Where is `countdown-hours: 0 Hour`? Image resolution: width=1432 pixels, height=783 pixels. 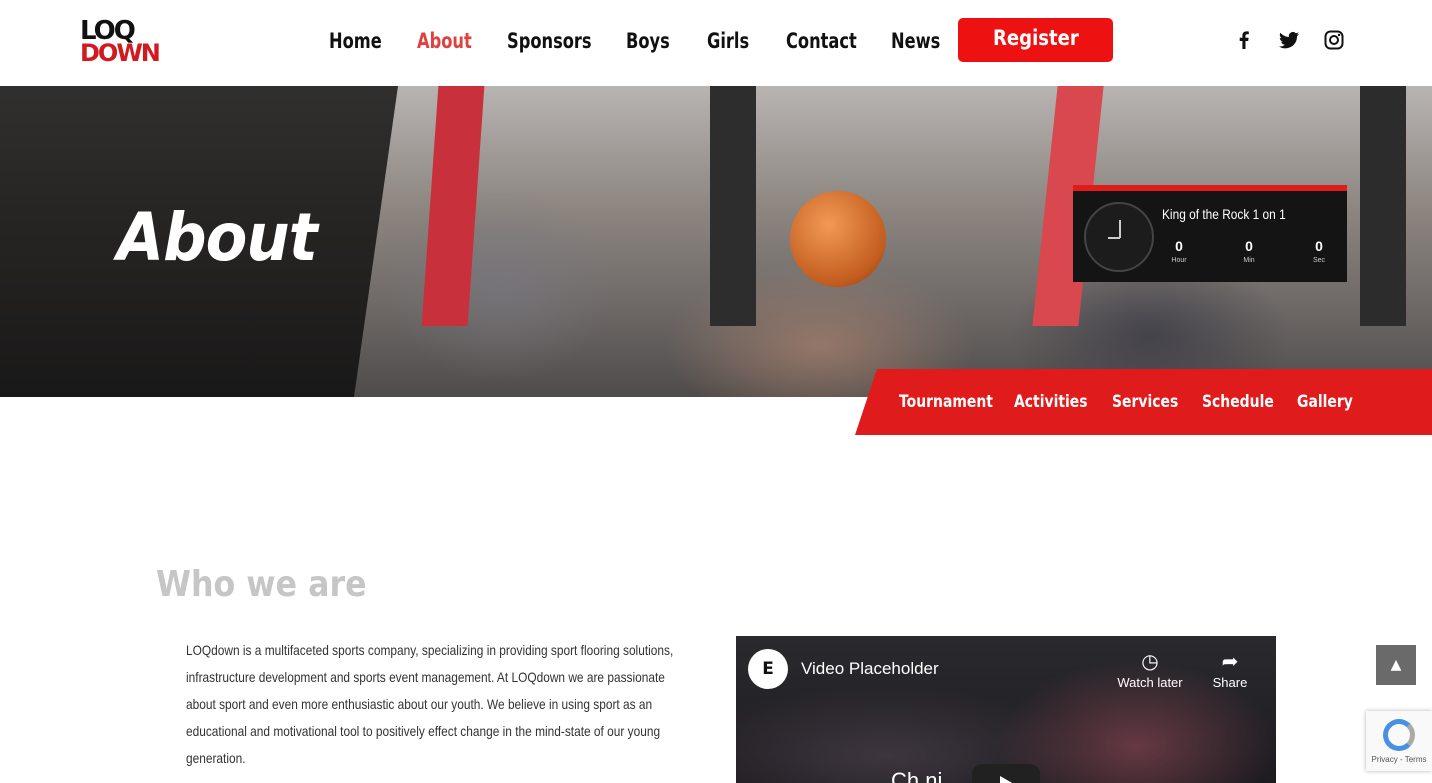 countdown-hours: 0 Hour is located at coordinates (1179, 252).